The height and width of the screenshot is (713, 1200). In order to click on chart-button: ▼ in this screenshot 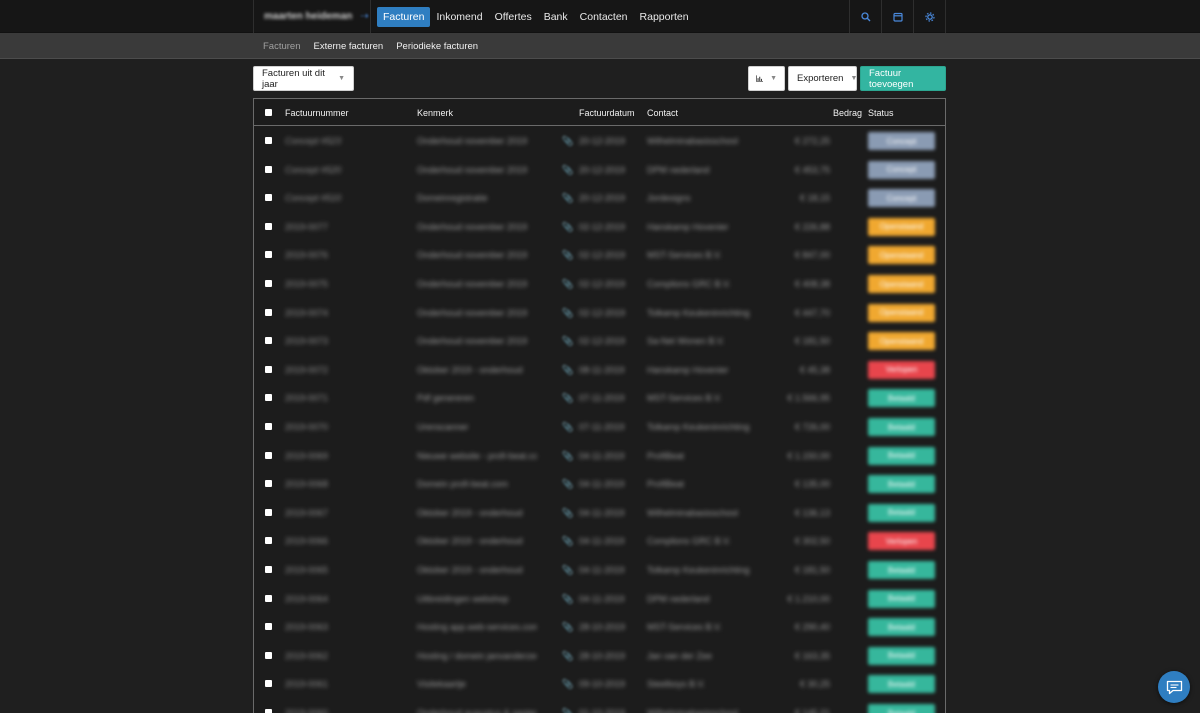, I will do `click(766, 78)`.